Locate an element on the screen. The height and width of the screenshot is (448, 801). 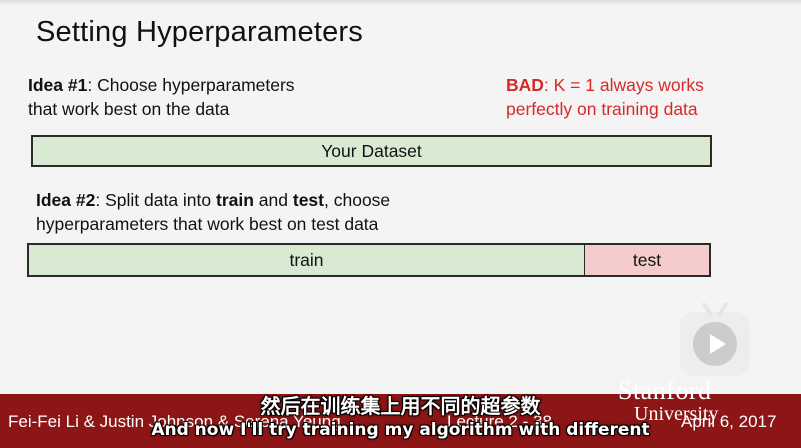
video-player-button is located at coordinates (715, 339).